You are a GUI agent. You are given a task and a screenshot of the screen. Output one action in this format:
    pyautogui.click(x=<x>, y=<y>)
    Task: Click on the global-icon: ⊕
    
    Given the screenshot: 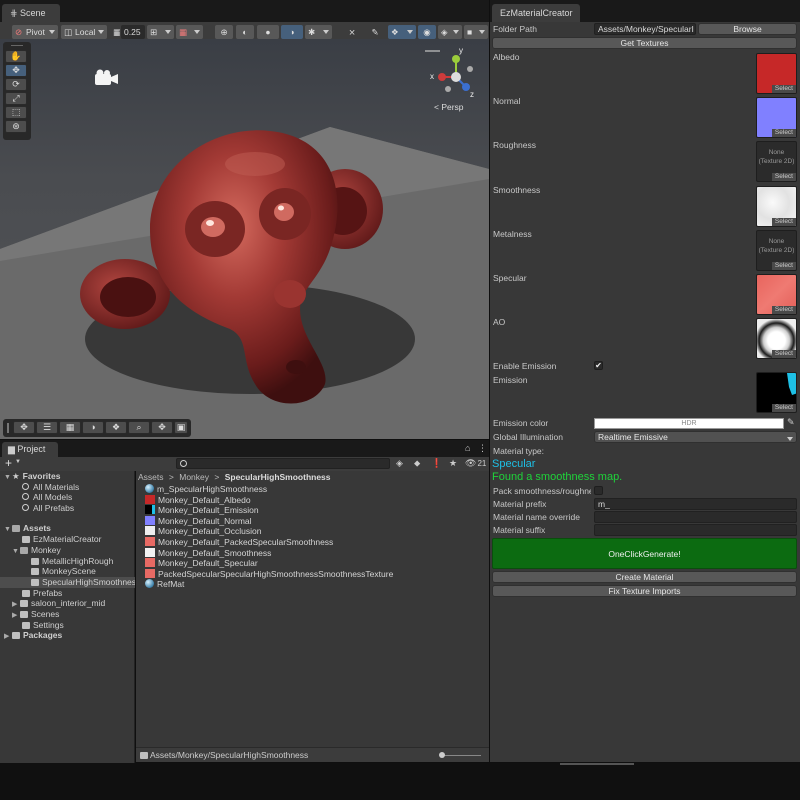 What is the action you would take?
    pyautogui.click(x=224, y=32)
    